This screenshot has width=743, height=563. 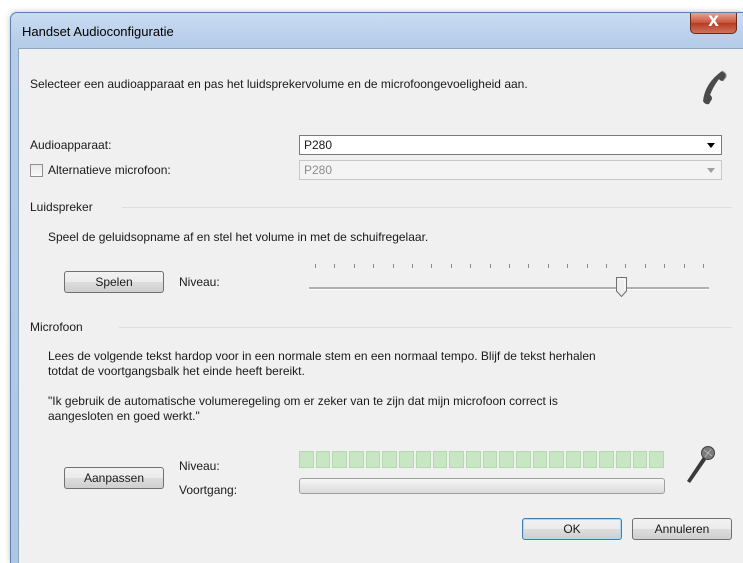 What do you see at coordinates (621, 287) in the screenshot?
I see `volume-slider-thumb` at bounding box center [621, 287].